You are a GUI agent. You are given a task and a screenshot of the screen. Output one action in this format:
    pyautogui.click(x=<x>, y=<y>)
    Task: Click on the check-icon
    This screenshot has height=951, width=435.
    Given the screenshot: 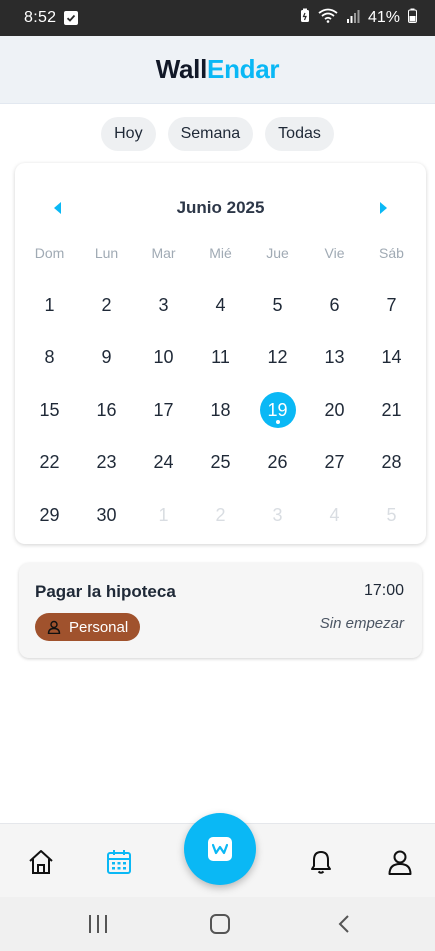 What is the action you would take?
    pyautogui.click(x=71, y=18)
    